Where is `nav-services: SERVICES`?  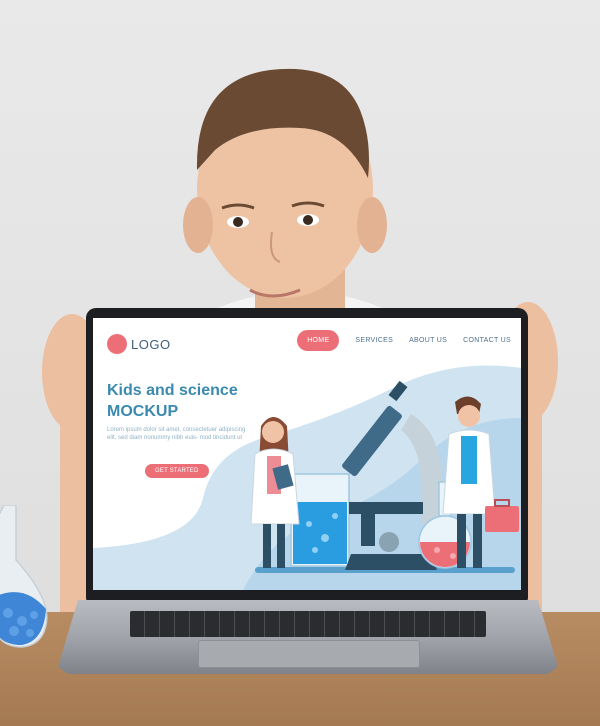 nav-services: SERVICES is located at coordinates (374, 340).